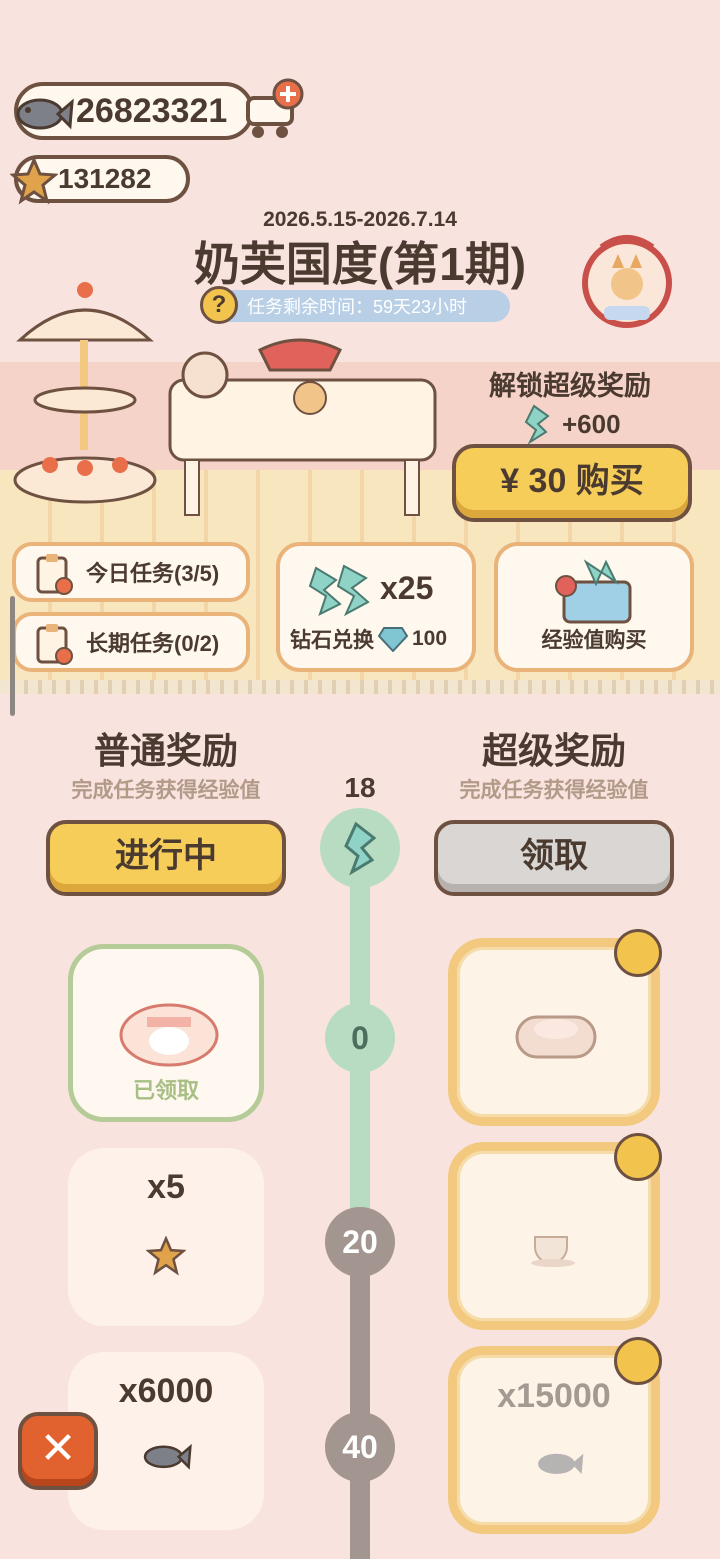 The image size is (720, 1559). I want to click on exp-purchase-card: 经验值购买, so click(594, 607).